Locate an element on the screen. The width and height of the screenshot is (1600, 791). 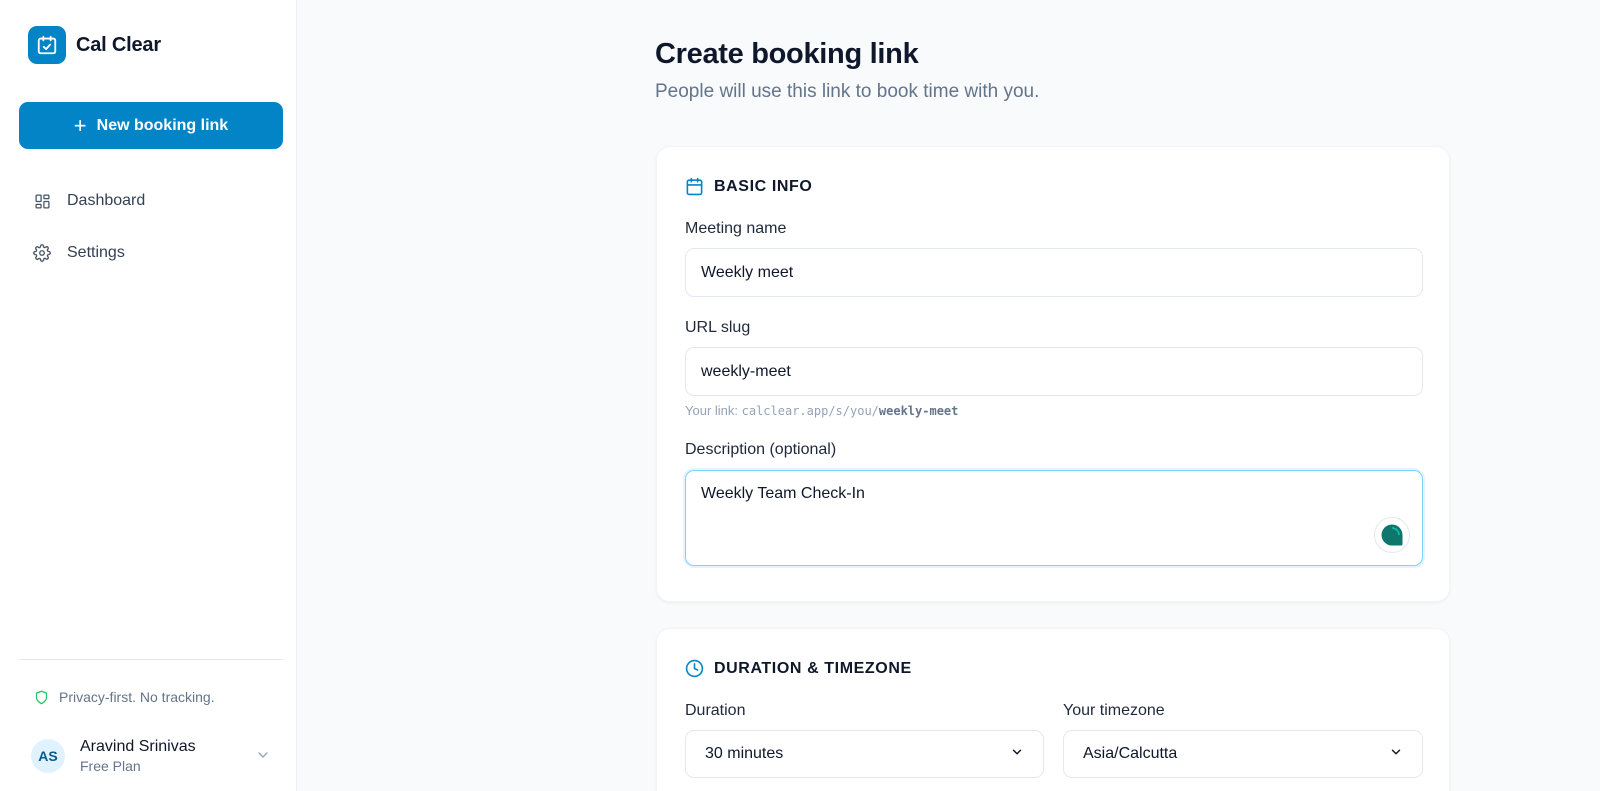
duration-value: 30 minutes is located at coordinates (744, 753).